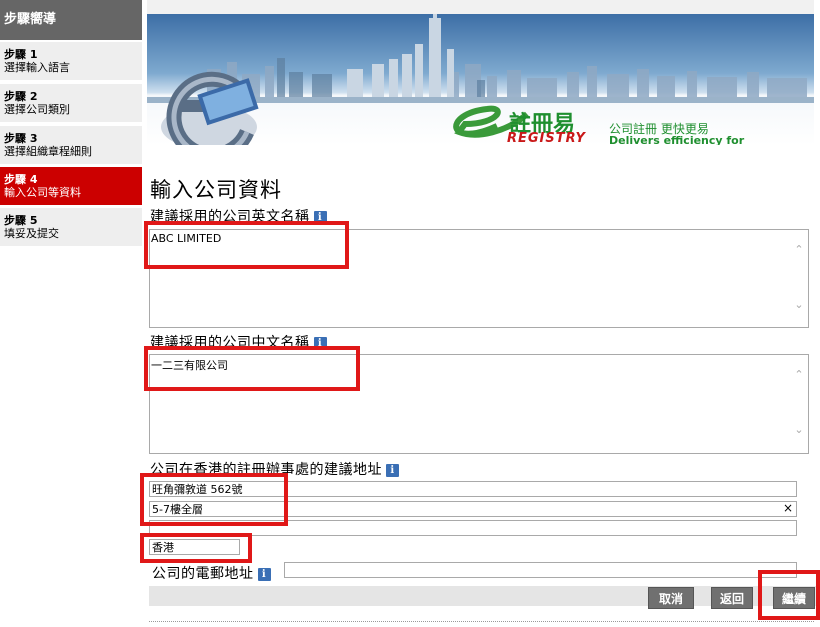  I want to click on divider, so click(481, 621).